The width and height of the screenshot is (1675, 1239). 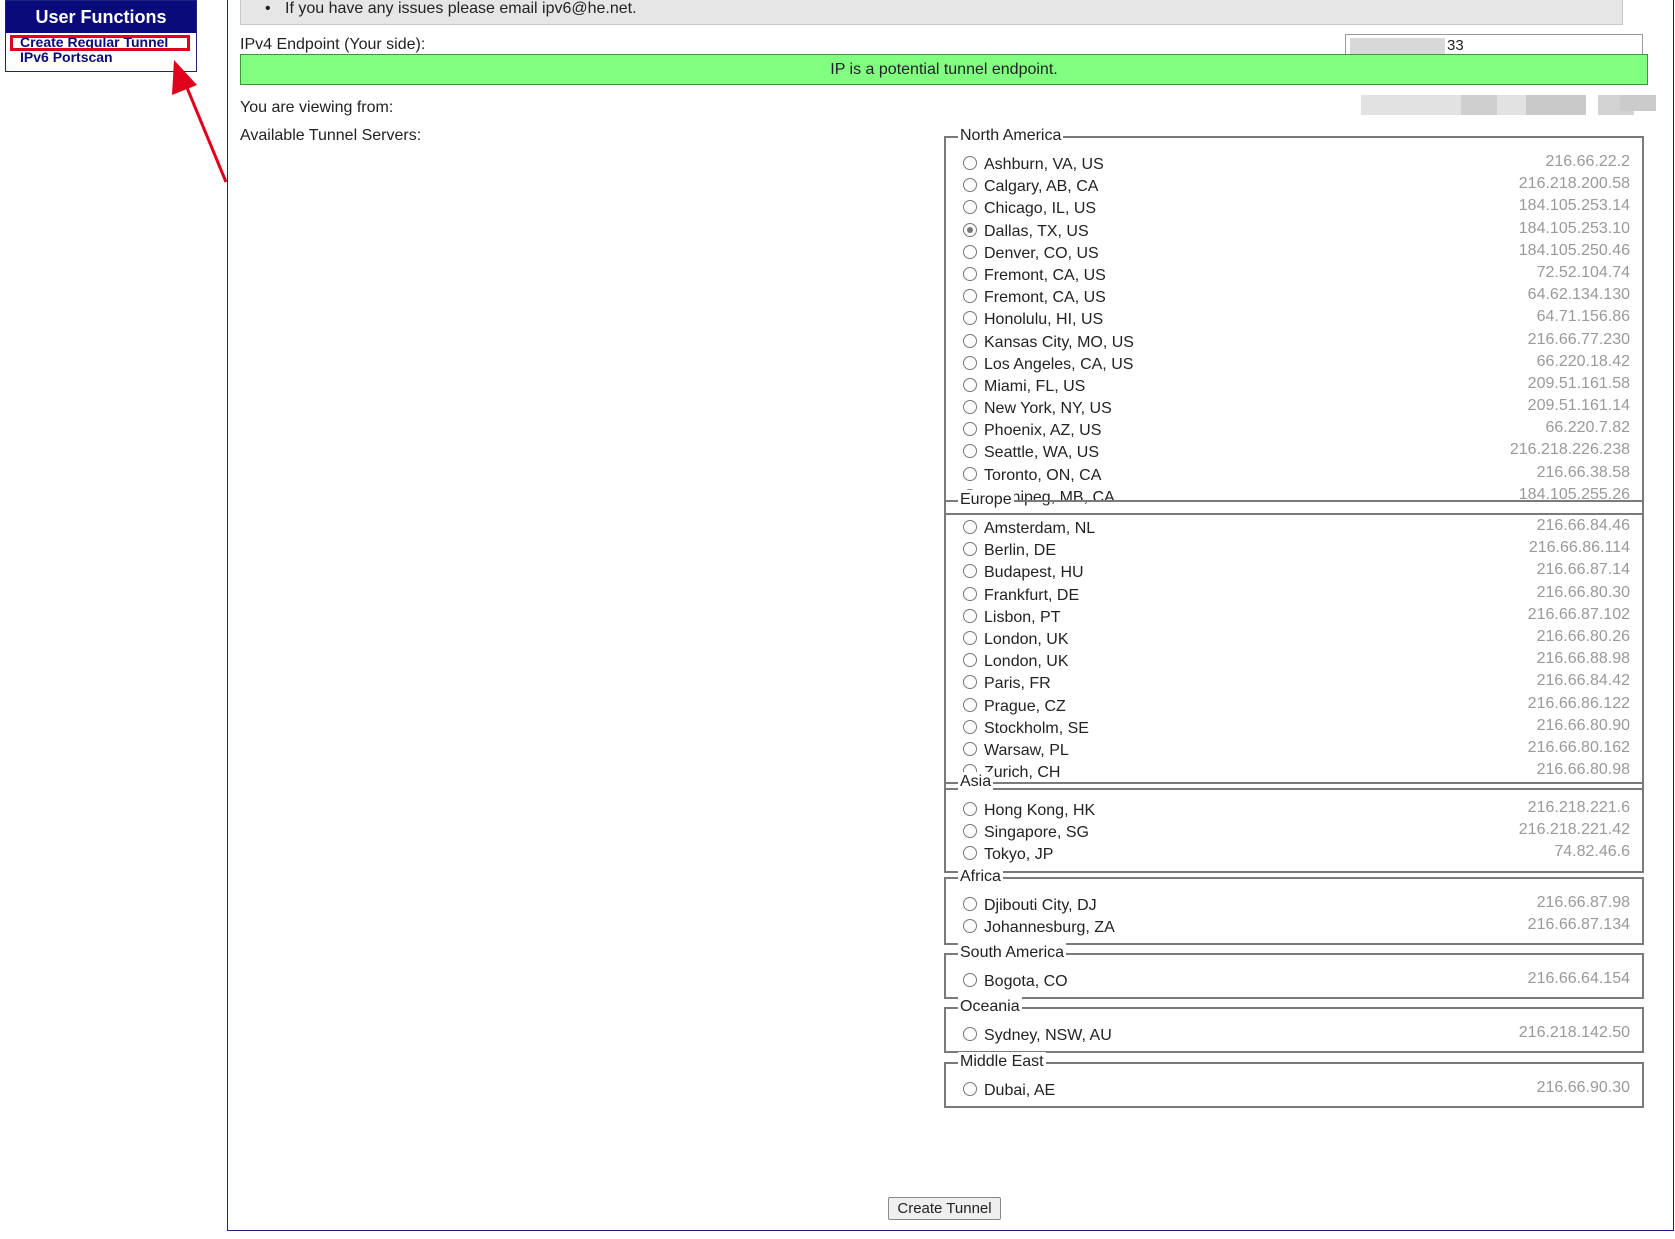 I want to click on create-tunnel-button: Create Tunnel, so click(x=944, y=1208).